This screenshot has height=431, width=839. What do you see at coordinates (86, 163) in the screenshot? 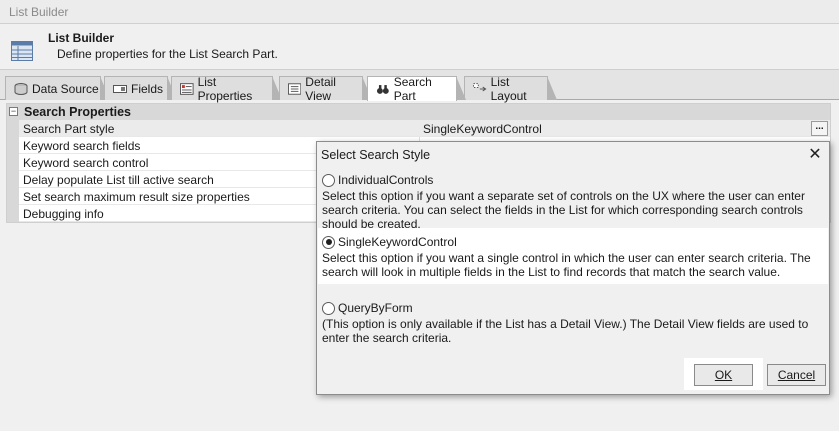
I see `property-name: Keyword search control` at bounding box center [86, 163].